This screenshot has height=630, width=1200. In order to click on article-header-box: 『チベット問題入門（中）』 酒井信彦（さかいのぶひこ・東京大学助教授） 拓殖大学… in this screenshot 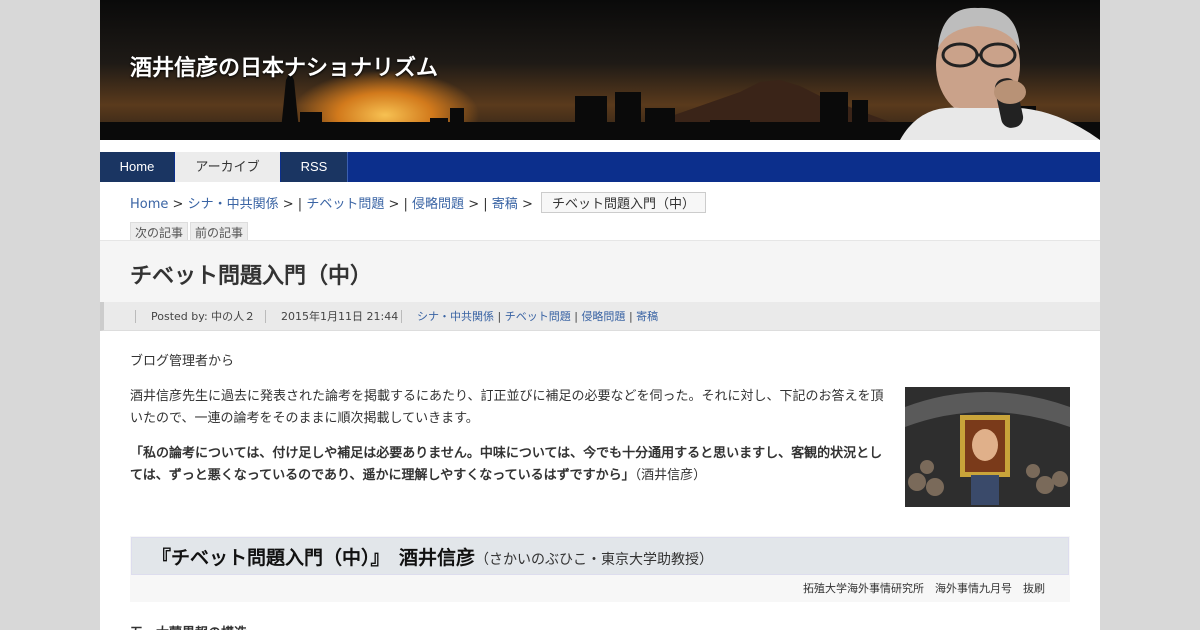, I will do `click(600, 569)`.